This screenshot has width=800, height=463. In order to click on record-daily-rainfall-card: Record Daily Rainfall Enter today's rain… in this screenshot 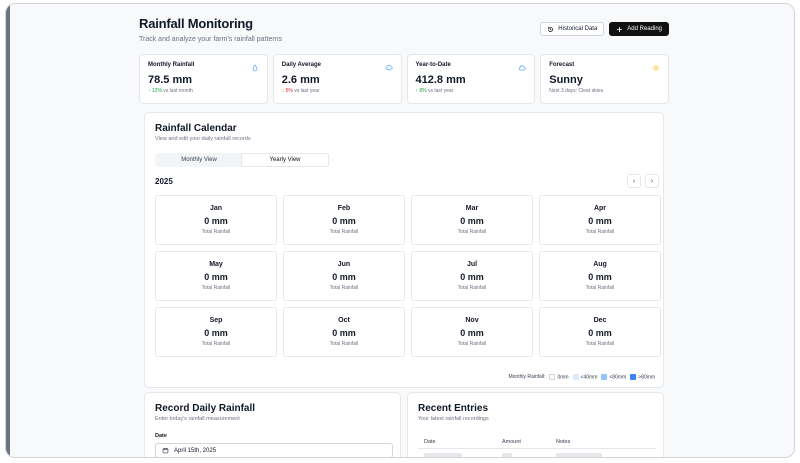, I will do `click(272, 424)`.